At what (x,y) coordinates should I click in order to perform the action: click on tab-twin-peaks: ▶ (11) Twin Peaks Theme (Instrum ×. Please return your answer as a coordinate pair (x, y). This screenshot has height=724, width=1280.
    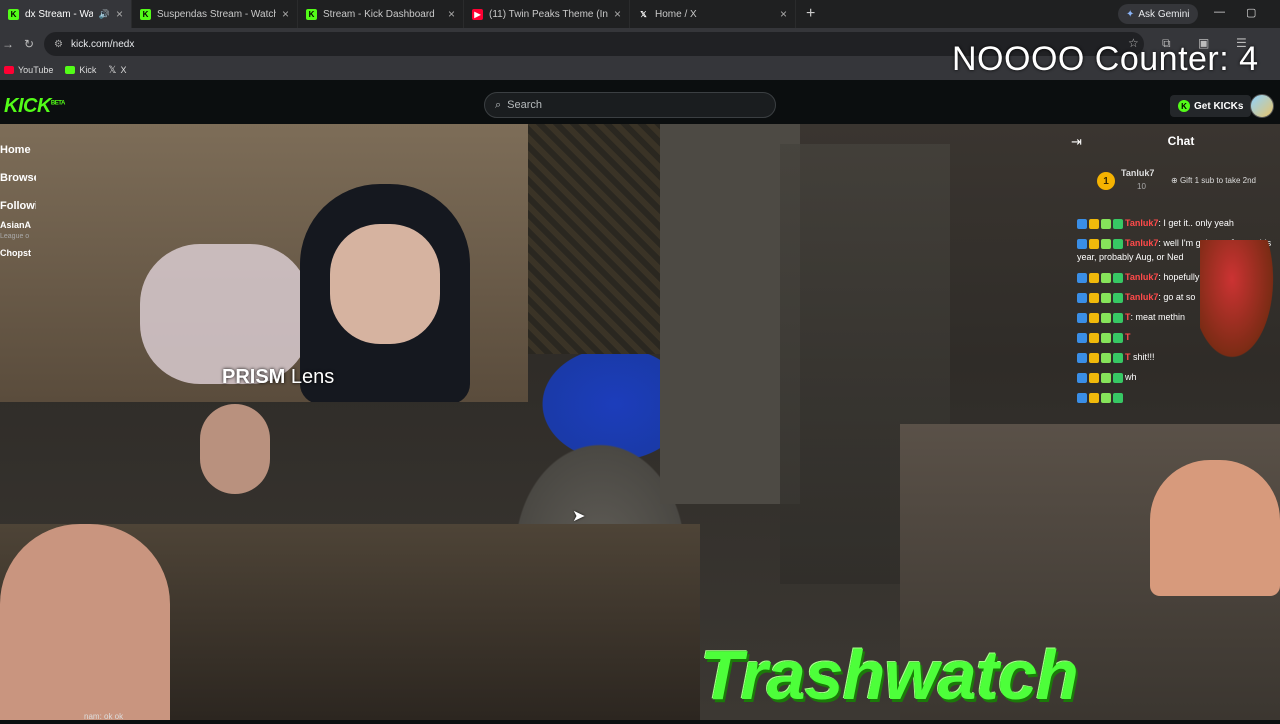
    Looking at the image, I should click on (547, 14).